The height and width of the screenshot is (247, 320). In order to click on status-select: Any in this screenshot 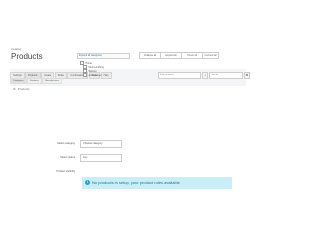, I will do `click(101, 158)`.